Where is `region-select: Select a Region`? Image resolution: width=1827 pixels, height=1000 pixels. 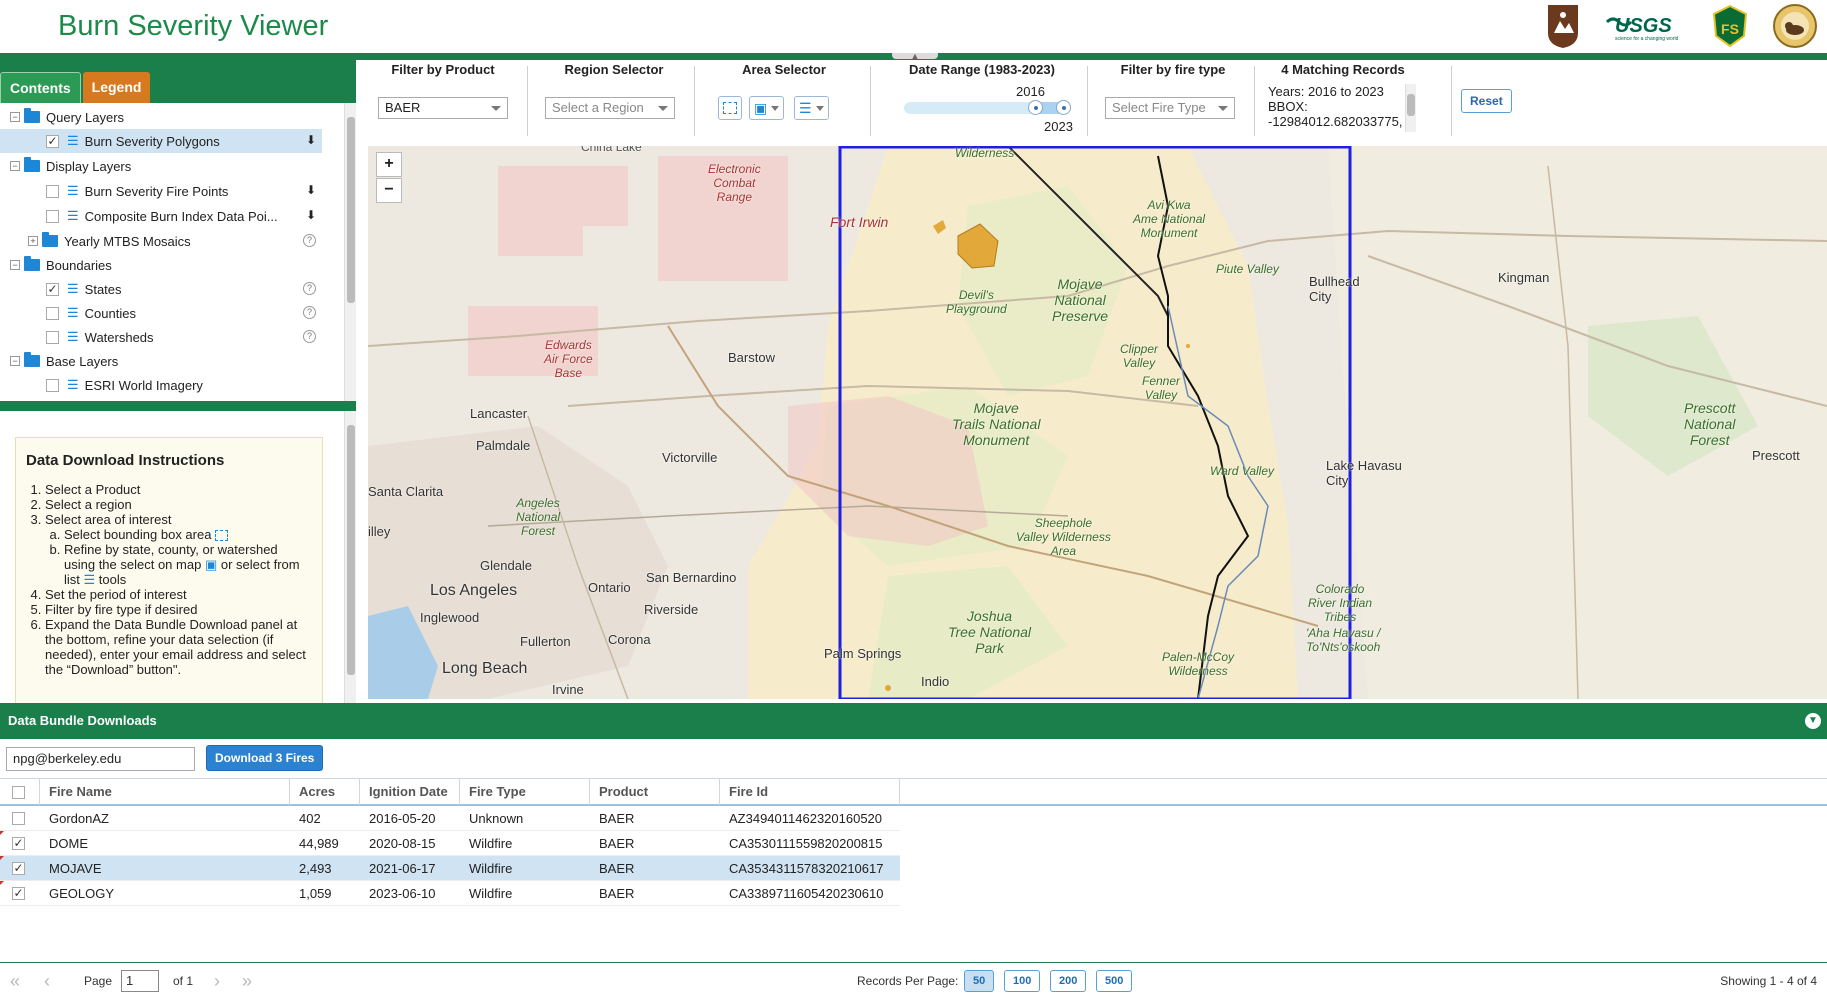
region-select: Select a Region is located at coordinates (610, 108).